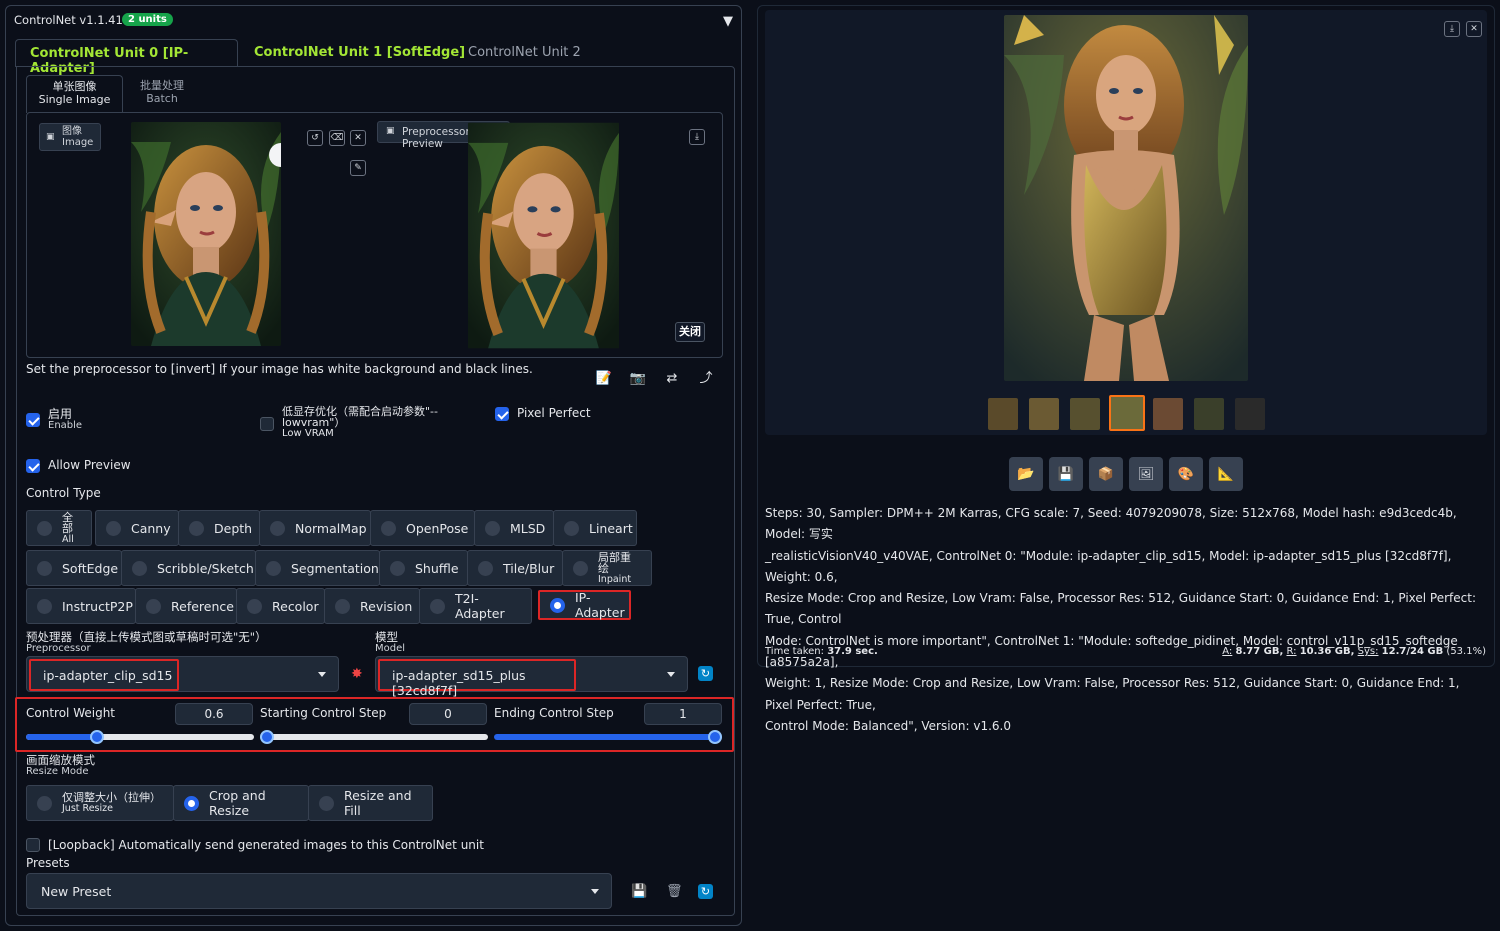 The image size is (1500, 931). What do you see at coordinates (74, 94) in the screenshot?
I see `tab-single-image: 单张图像 Single Image` at bounding box center [74, 94].